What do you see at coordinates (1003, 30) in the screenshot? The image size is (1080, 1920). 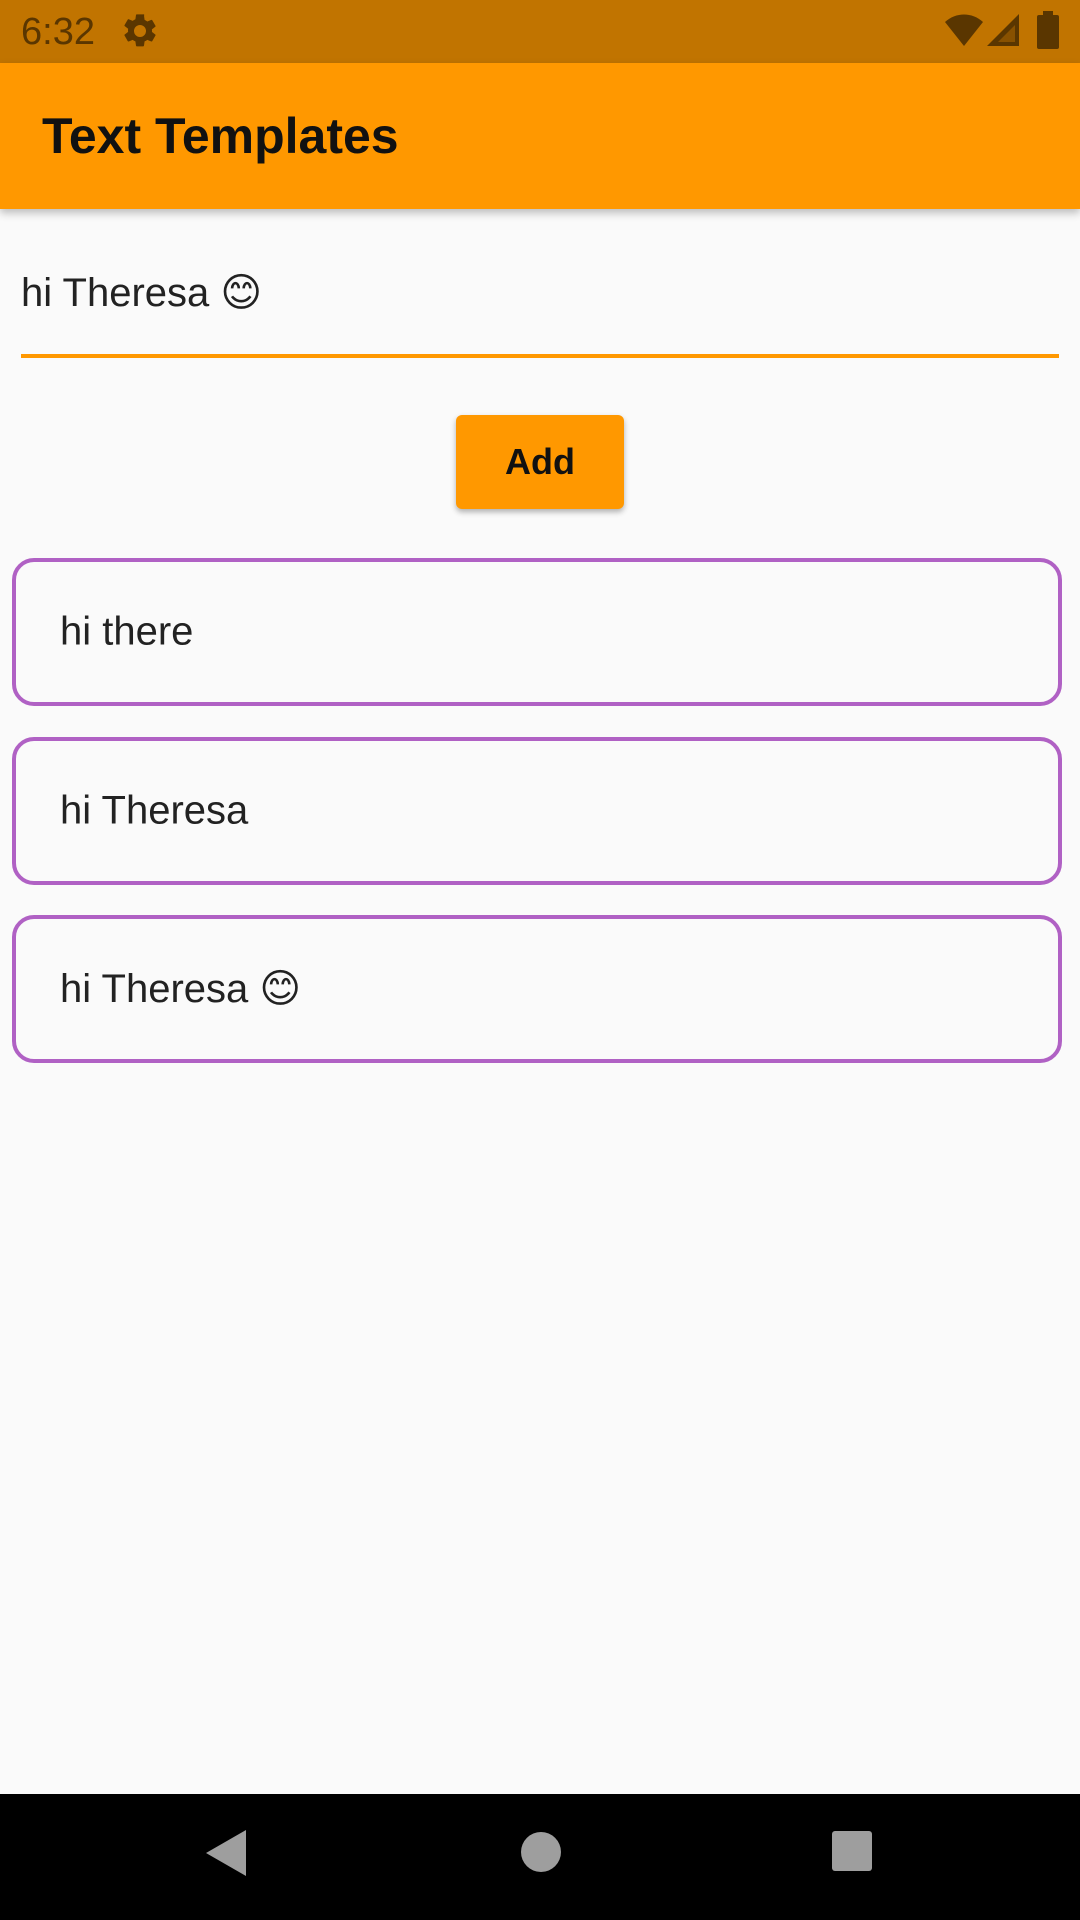 I see `cell-signal-icon` at bounding box center [1003, 30].